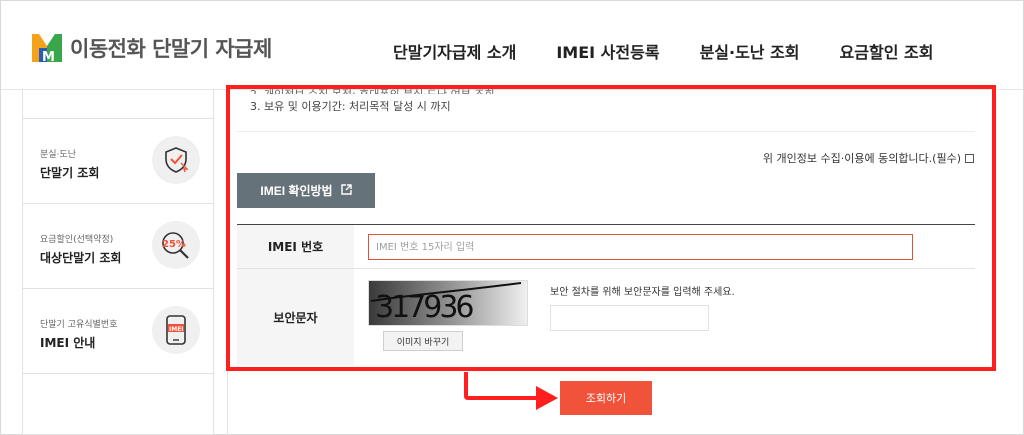 This screenshot has height=435, width=1024. What do you see at coordinates (81, 258) in the screenshot?
I see `sidebar-item-label: 대상단말기 조회` at bounding box center [81, 258].